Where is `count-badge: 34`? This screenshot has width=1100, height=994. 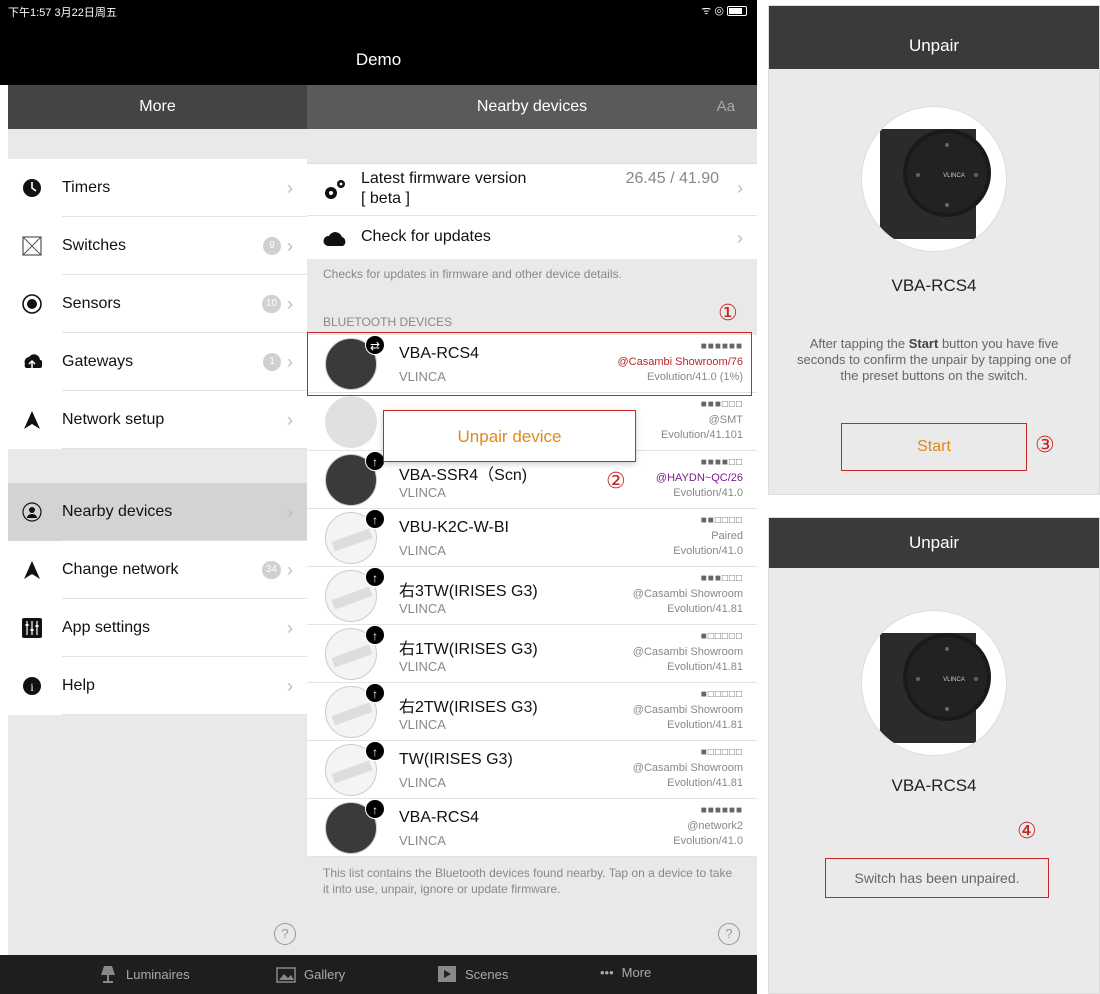
count-badge: 34 is located at coordinates (271, 570).